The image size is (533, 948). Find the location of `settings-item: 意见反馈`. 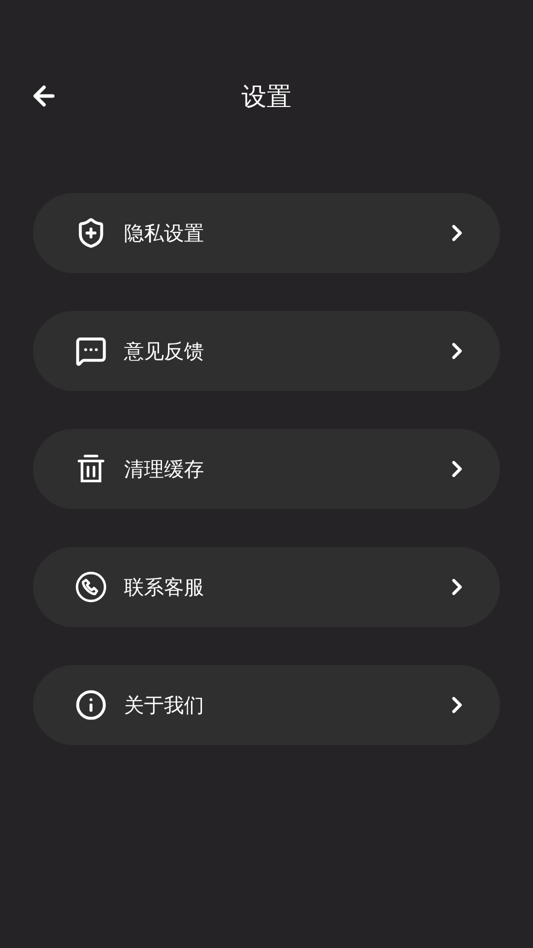

settings-item: 意见反馈 is located at coordinates (266, 351).